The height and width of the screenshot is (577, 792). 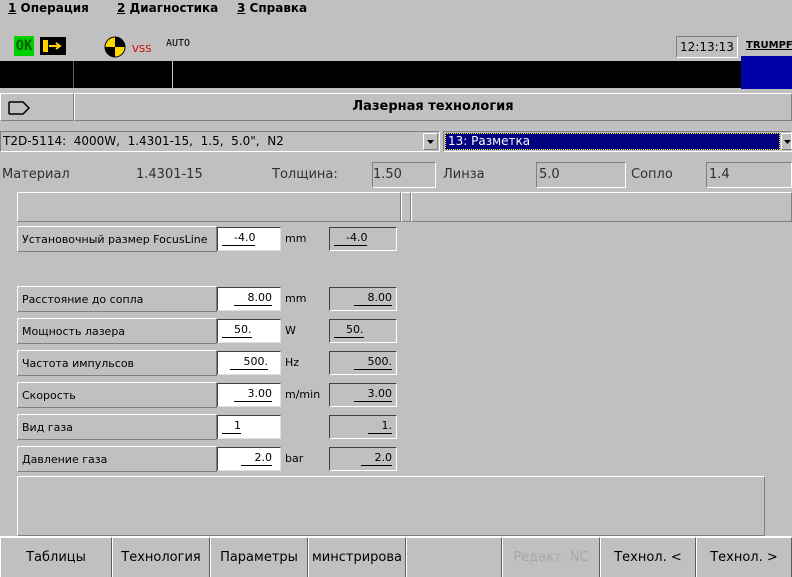 What do you see at coordinates (372, 298) in the screenshot?
I see `param-readout-value: 8.00` at bounding box center [372, 298].